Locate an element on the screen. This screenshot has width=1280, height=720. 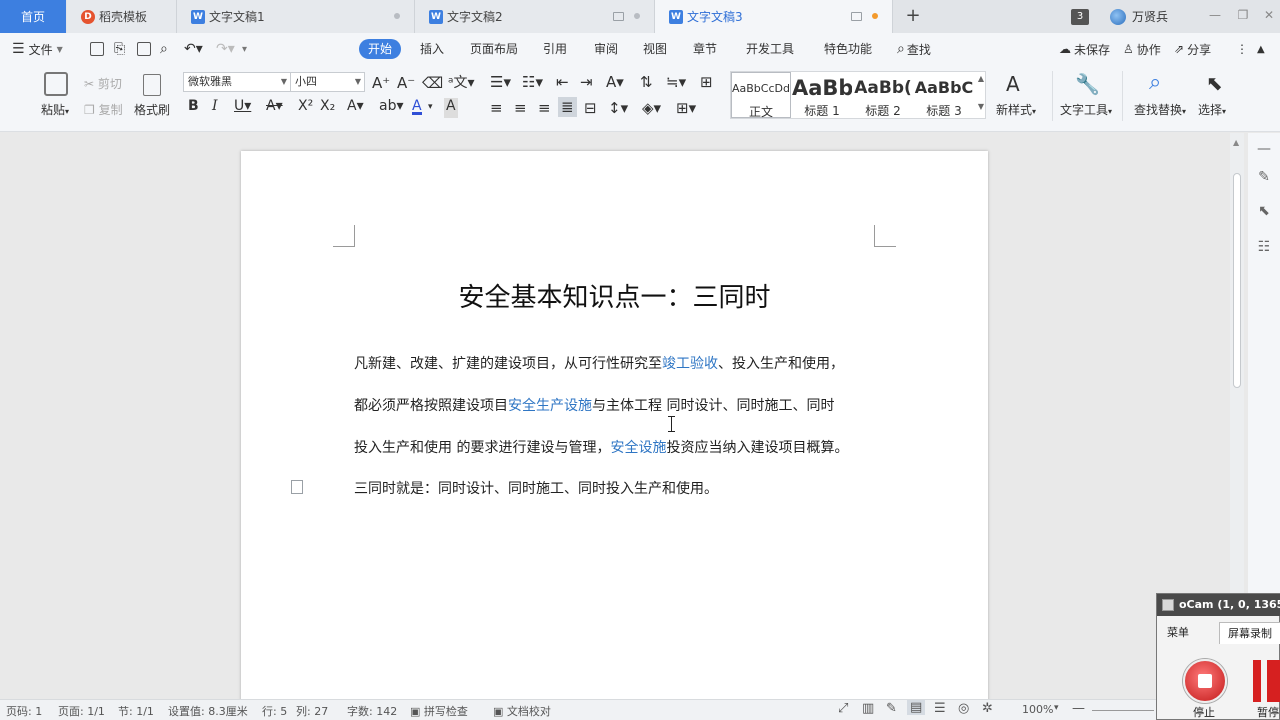
edit-icon: ✎ is located at coordinates (1264, 177).